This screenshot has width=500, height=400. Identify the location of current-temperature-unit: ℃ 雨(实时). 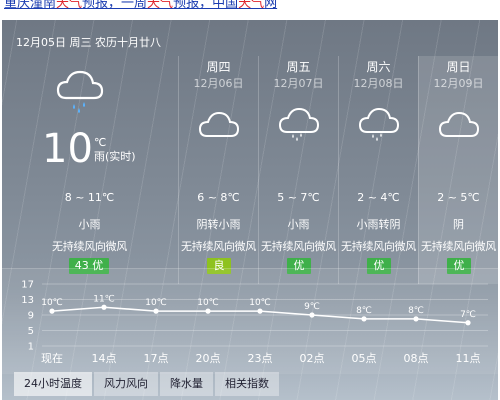
(115, 150).